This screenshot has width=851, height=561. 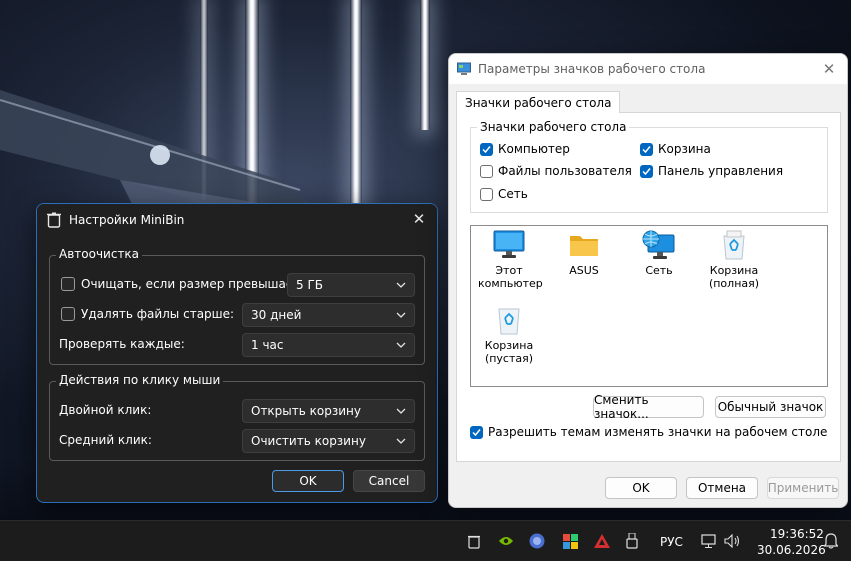 What do you see at coordinates (570, 541) in the screenshot?
I see `color-app-icon` at bounding box center [570, 541].